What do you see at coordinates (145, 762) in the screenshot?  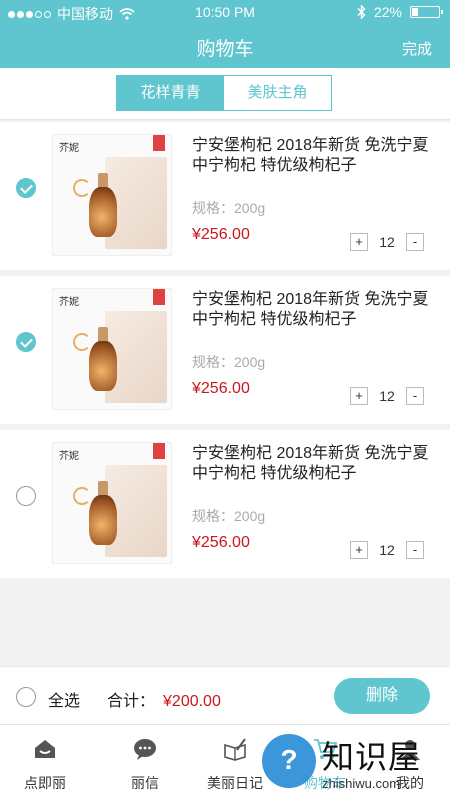 I see `tabbar-item-messages: 丽信` at bounding box center [145, 762].